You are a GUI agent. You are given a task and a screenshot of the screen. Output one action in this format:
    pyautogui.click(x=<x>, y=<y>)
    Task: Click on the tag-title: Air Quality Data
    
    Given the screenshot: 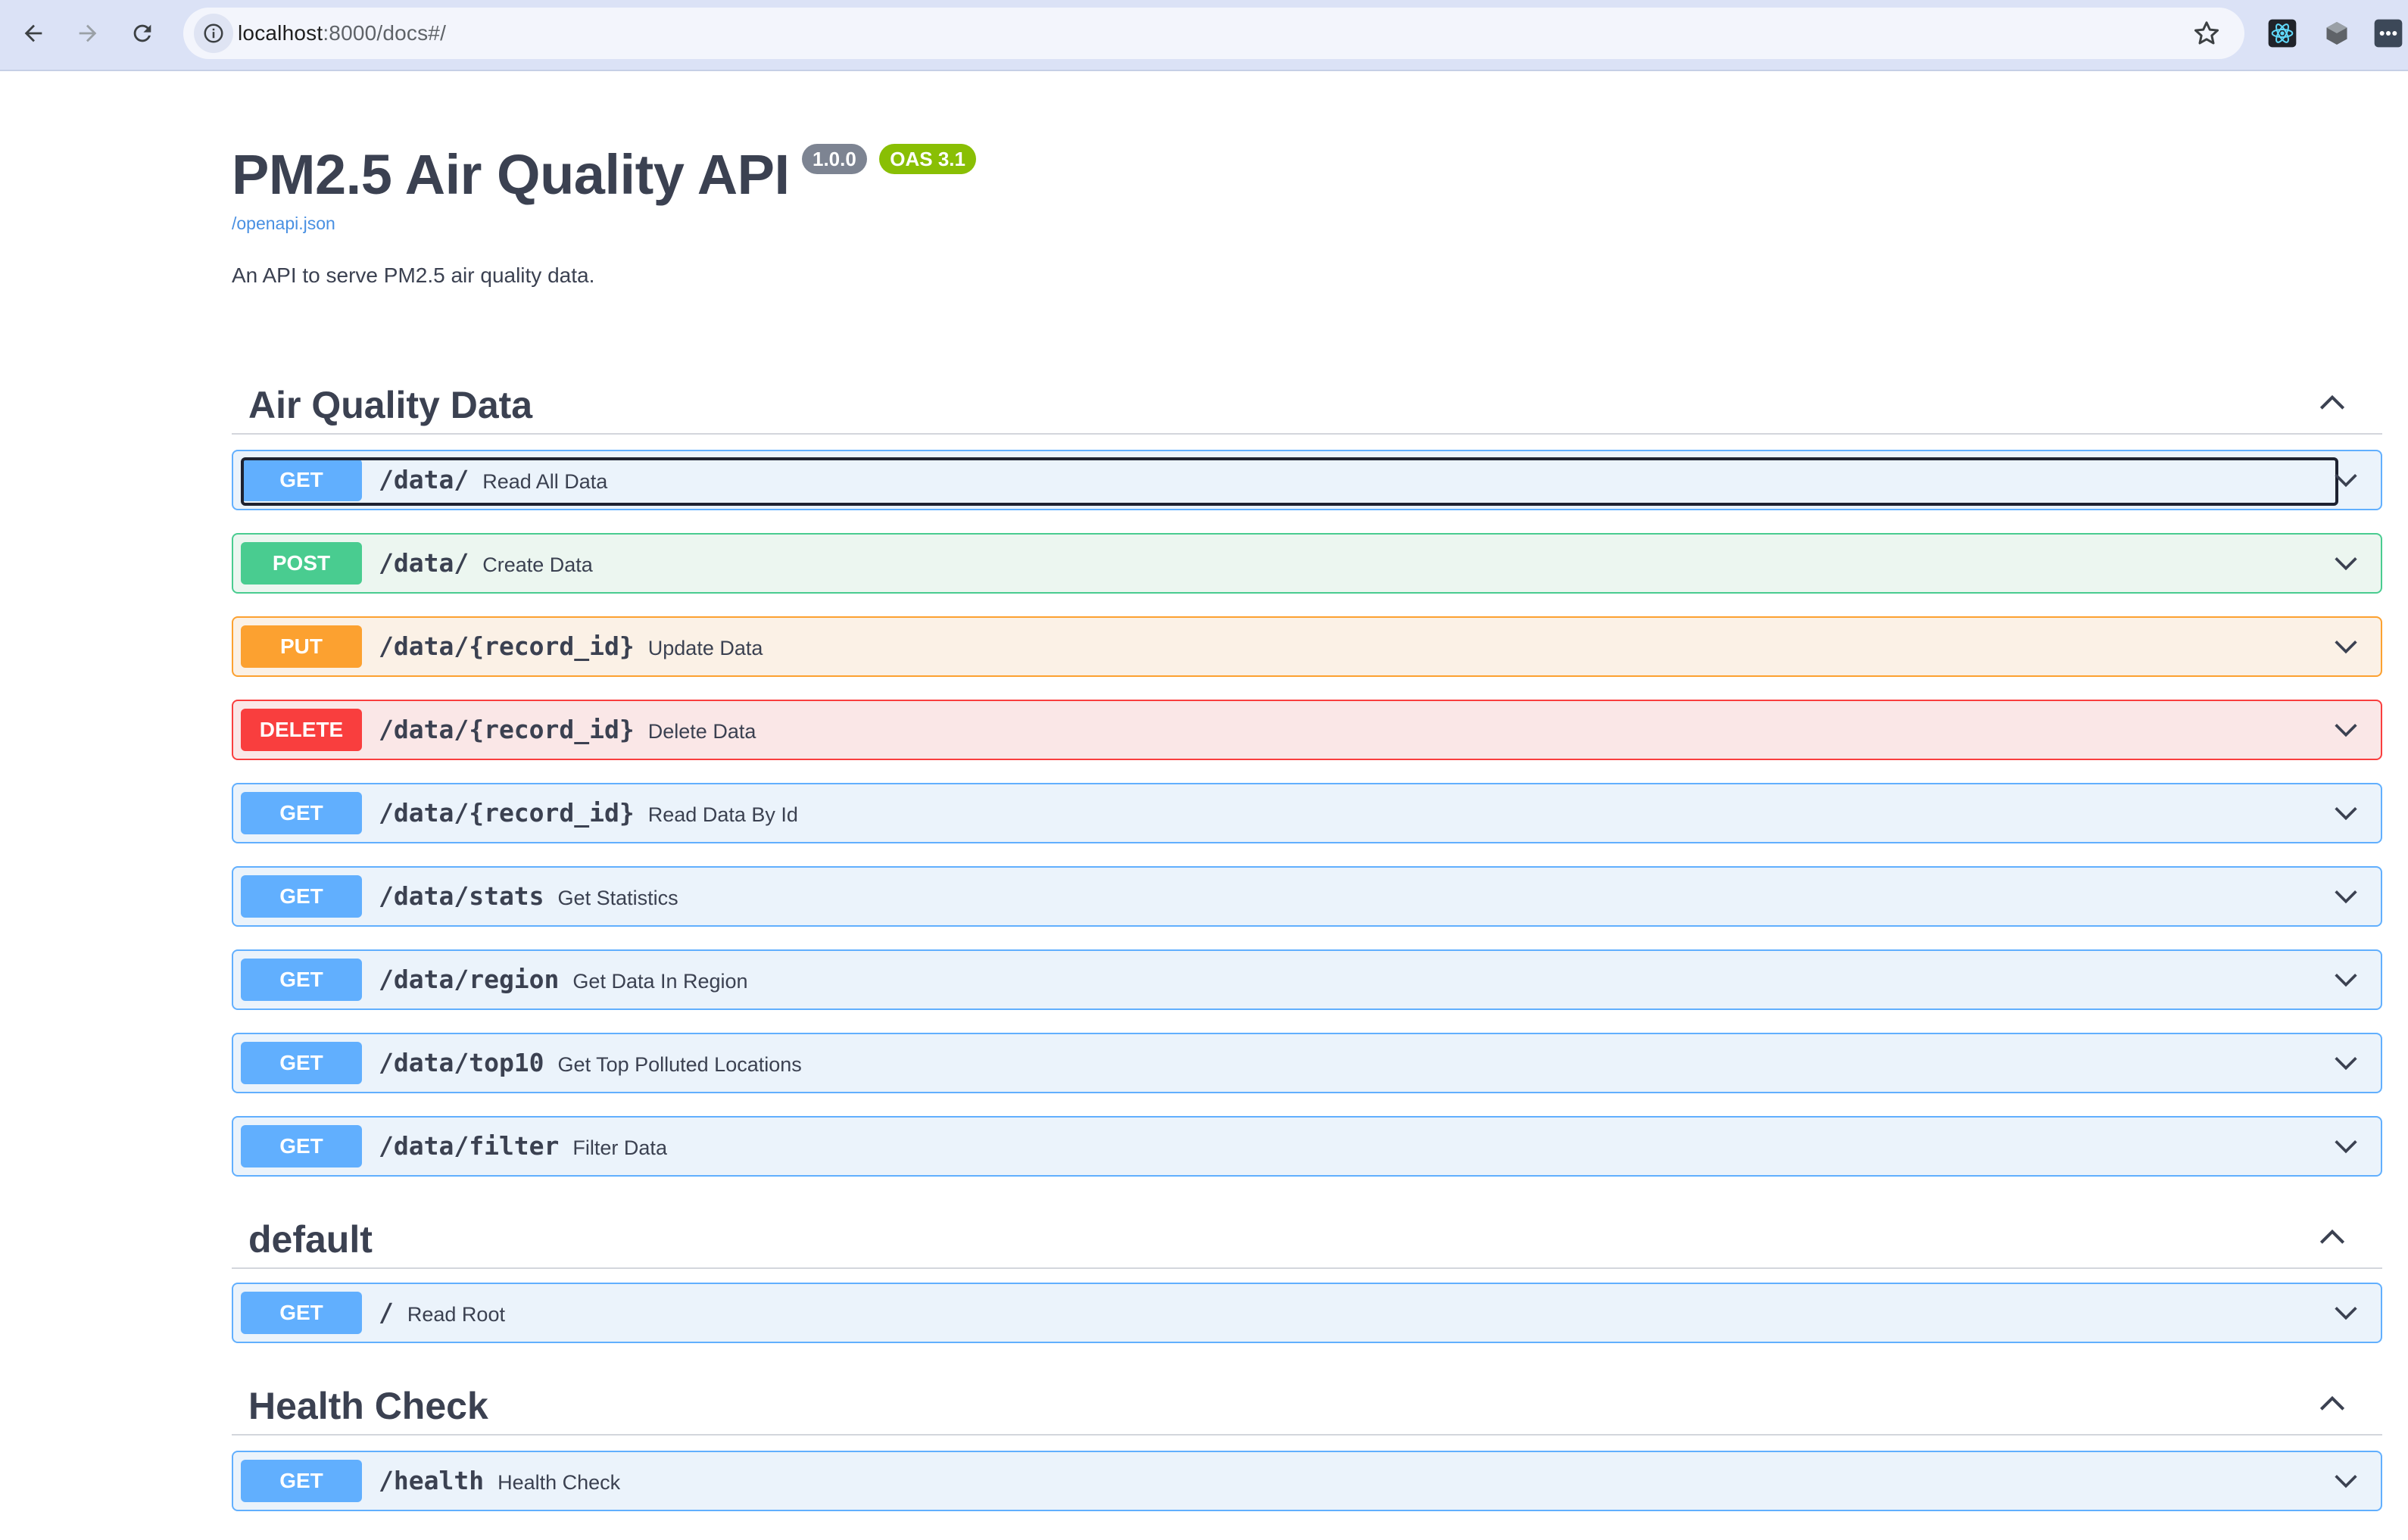 What is the action you would take?
    pyautogui.click(x=391, y=405)
    